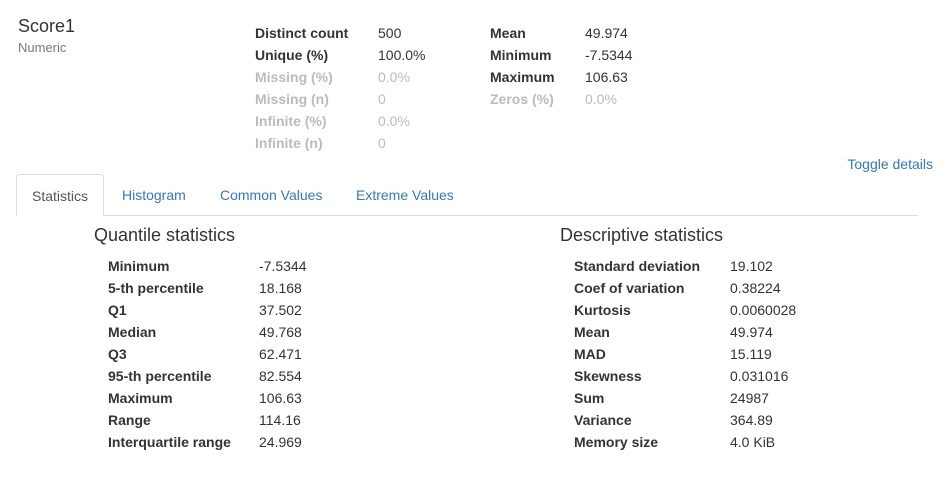 The width and height of the screenshot is (949, 481). I want to click on stat-key: 95-th percentile, so click(160, 376).